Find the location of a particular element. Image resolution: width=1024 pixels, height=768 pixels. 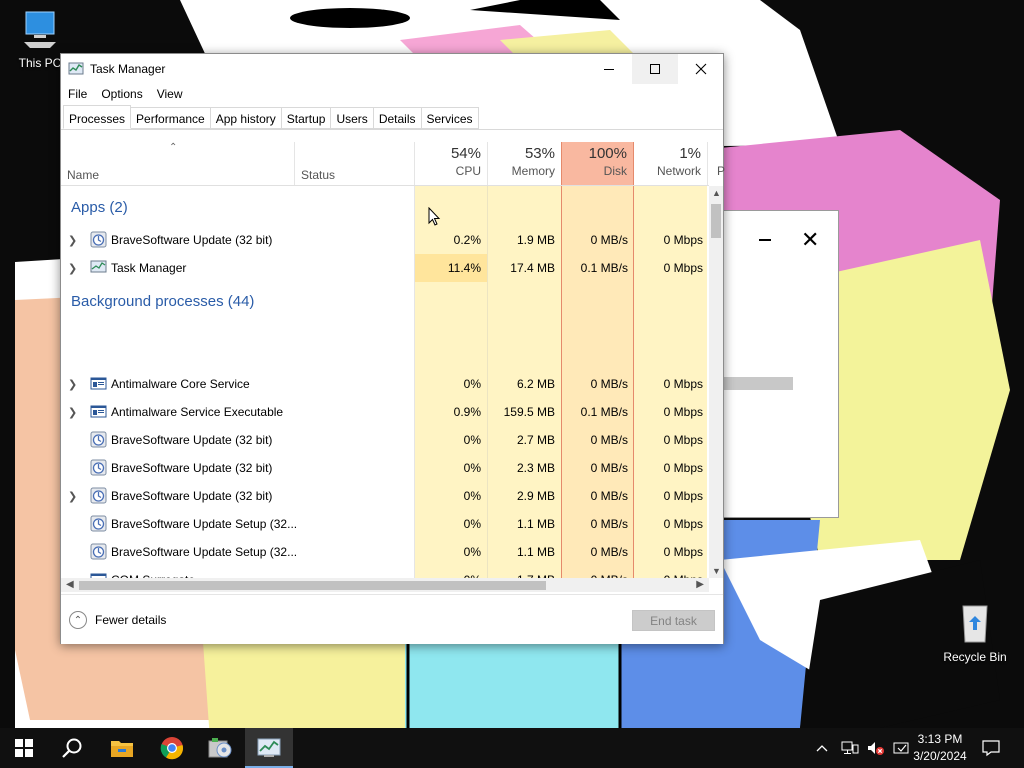

service-window-icon is located at coordinates (98, 575).